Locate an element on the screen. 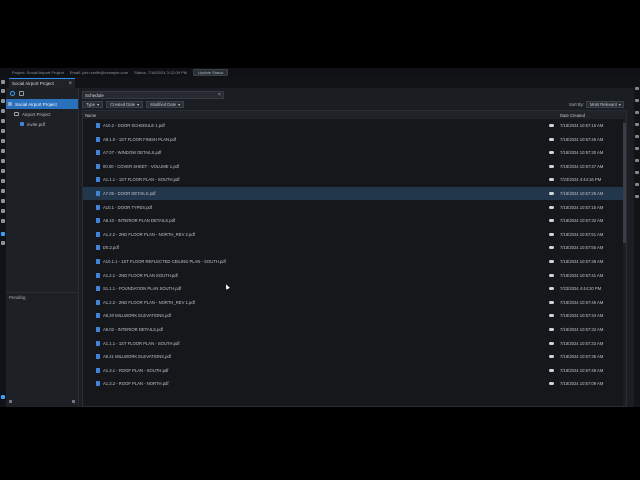 This screenshot has height=480, width=640. redo-icon is located at coordinates (3, 151).